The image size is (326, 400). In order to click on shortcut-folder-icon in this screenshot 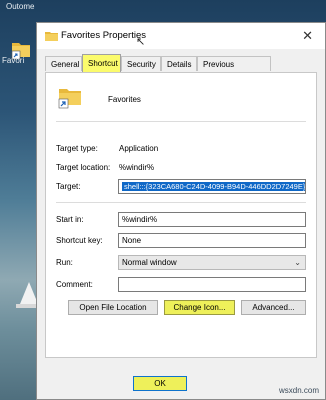, I will do `click(69, 99)`.